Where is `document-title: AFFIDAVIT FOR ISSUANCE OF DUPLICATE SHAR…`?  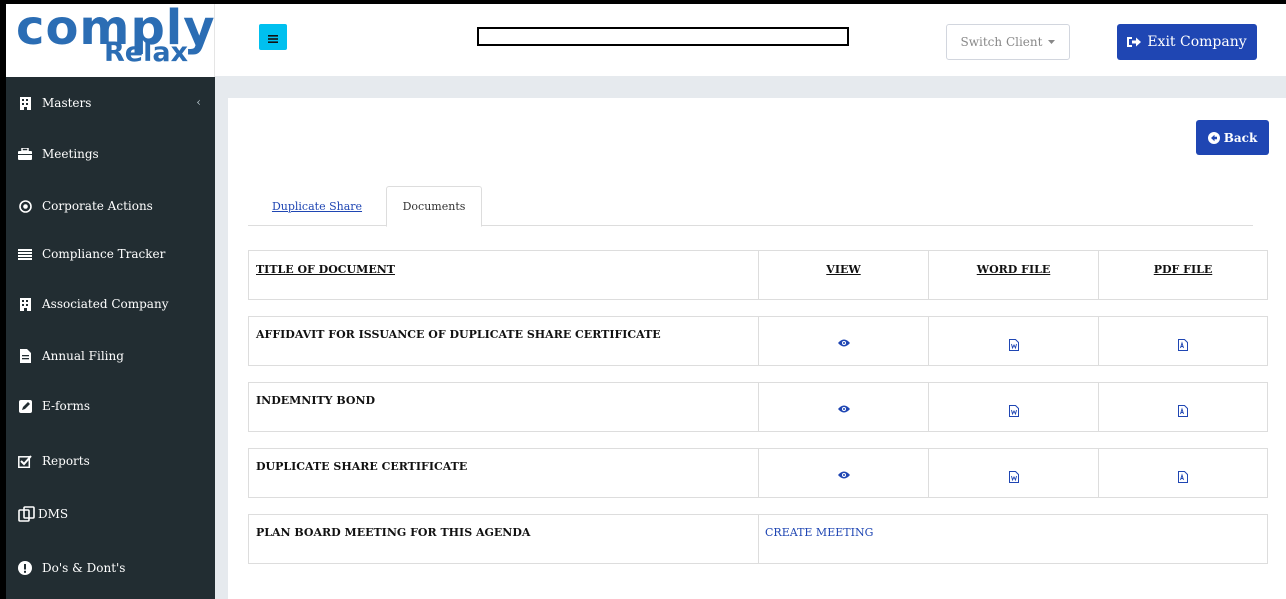
document-title: AFFIDAVIT FOR ISSUANCE OF DUPLICATE SHAR… is located at coordinates (458, 334).